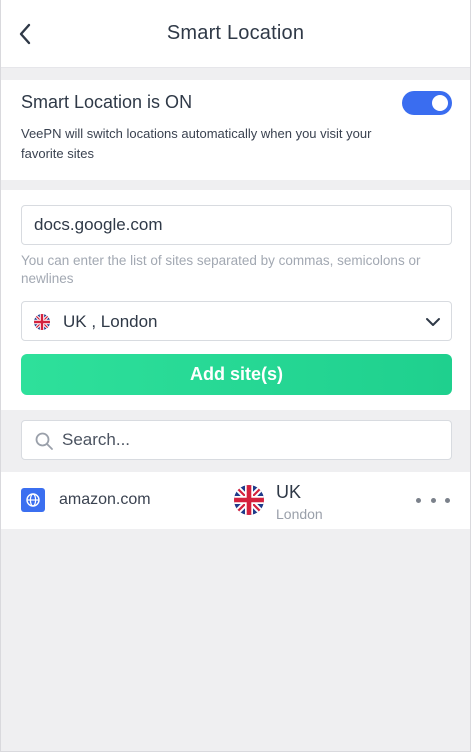 Image resolution: width=471 pixels, height=752 pixels. I want to click on search-icon, so click(44, 441).